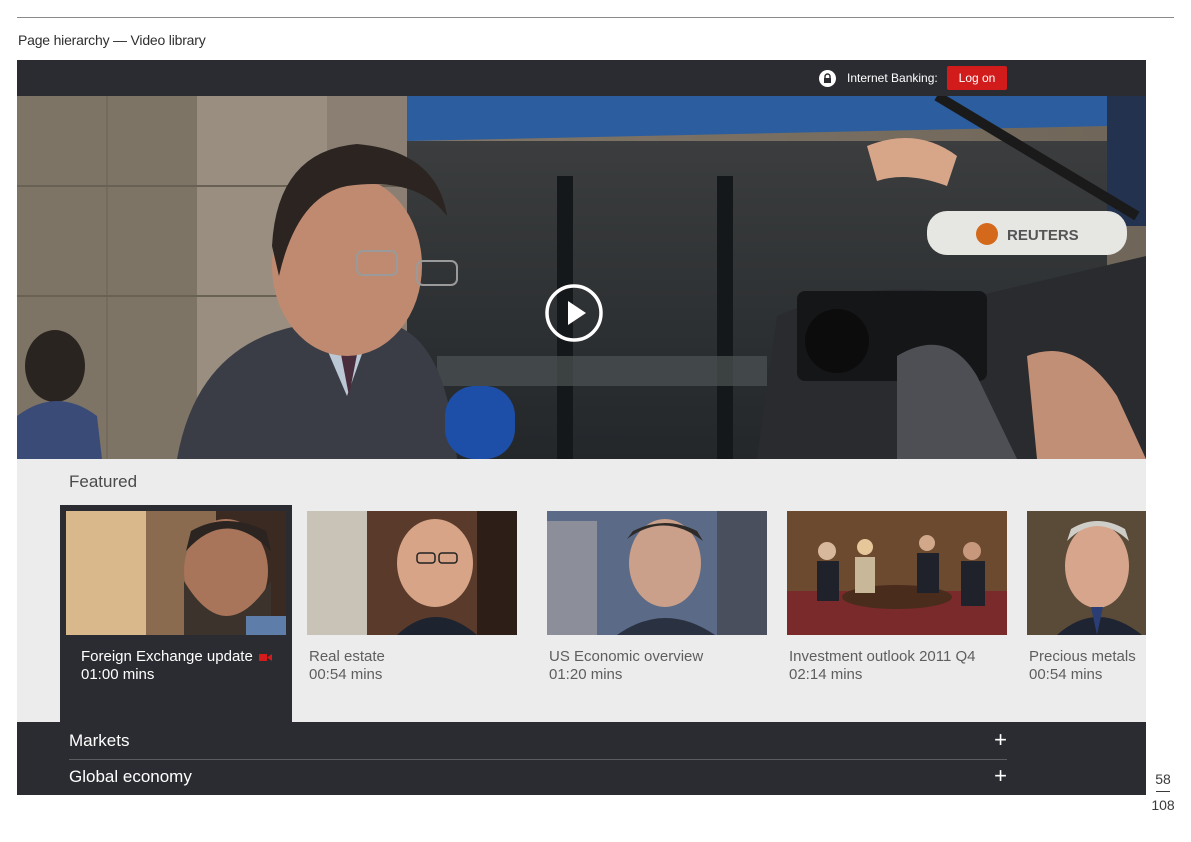  What do you see at coordinates (882, 656) in the screenshot?
I see `video-title: Investment outlook 2011 Q4` at bounding box center [882, 656].